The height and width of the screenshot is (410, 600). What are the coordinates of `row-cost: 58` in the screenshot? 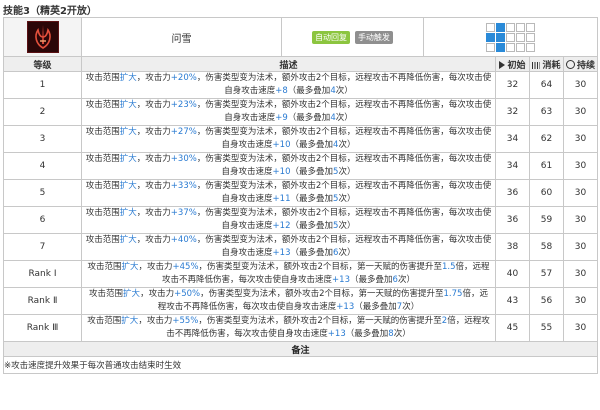 It's located at (546, 247).